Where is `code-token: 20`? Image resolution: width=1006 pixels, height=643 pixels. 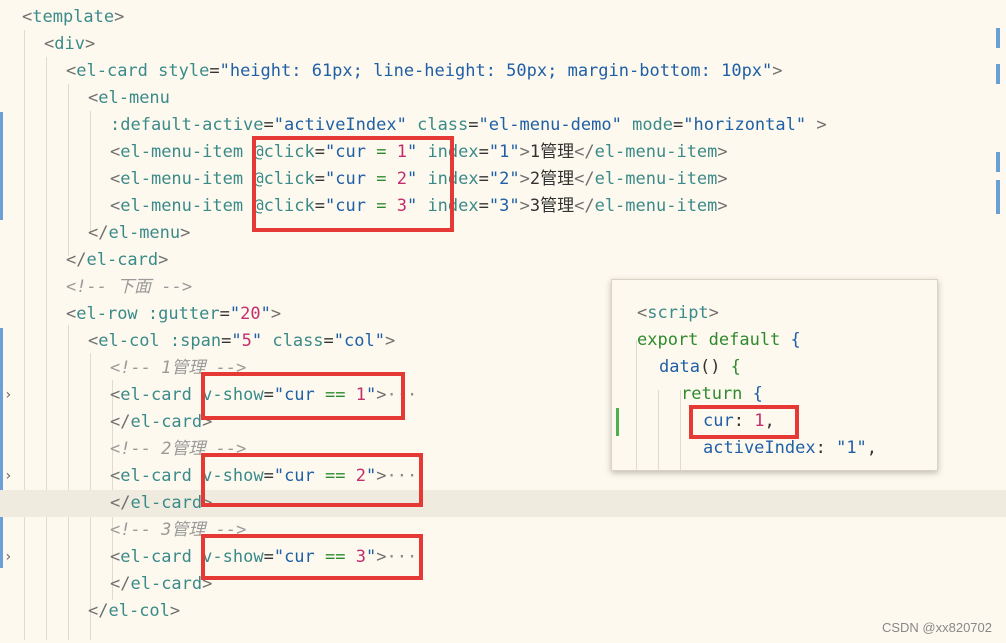
code-token: 20 is located at coordinates (250, 314).